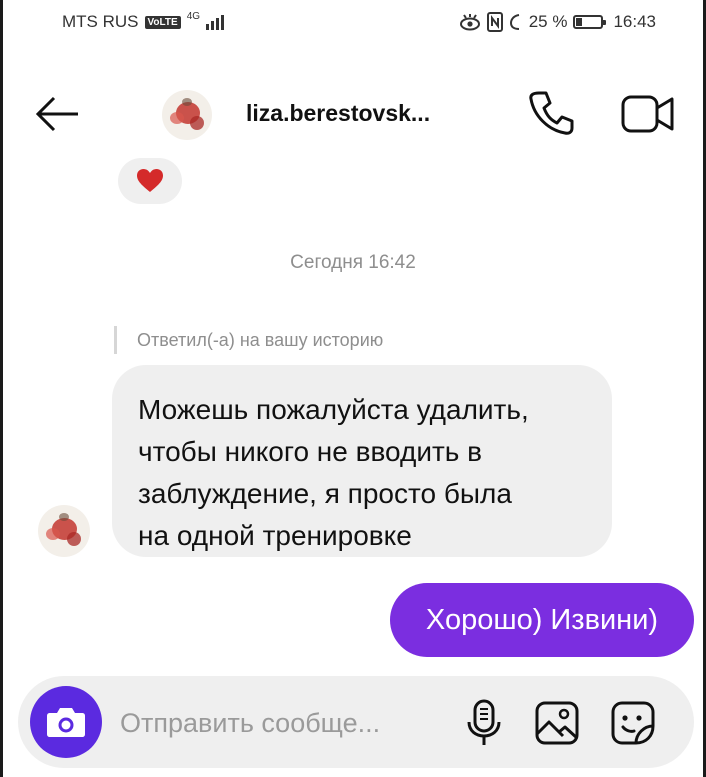 The image size is (706, 777). I want to click on video-call-button, so click(648, 114).